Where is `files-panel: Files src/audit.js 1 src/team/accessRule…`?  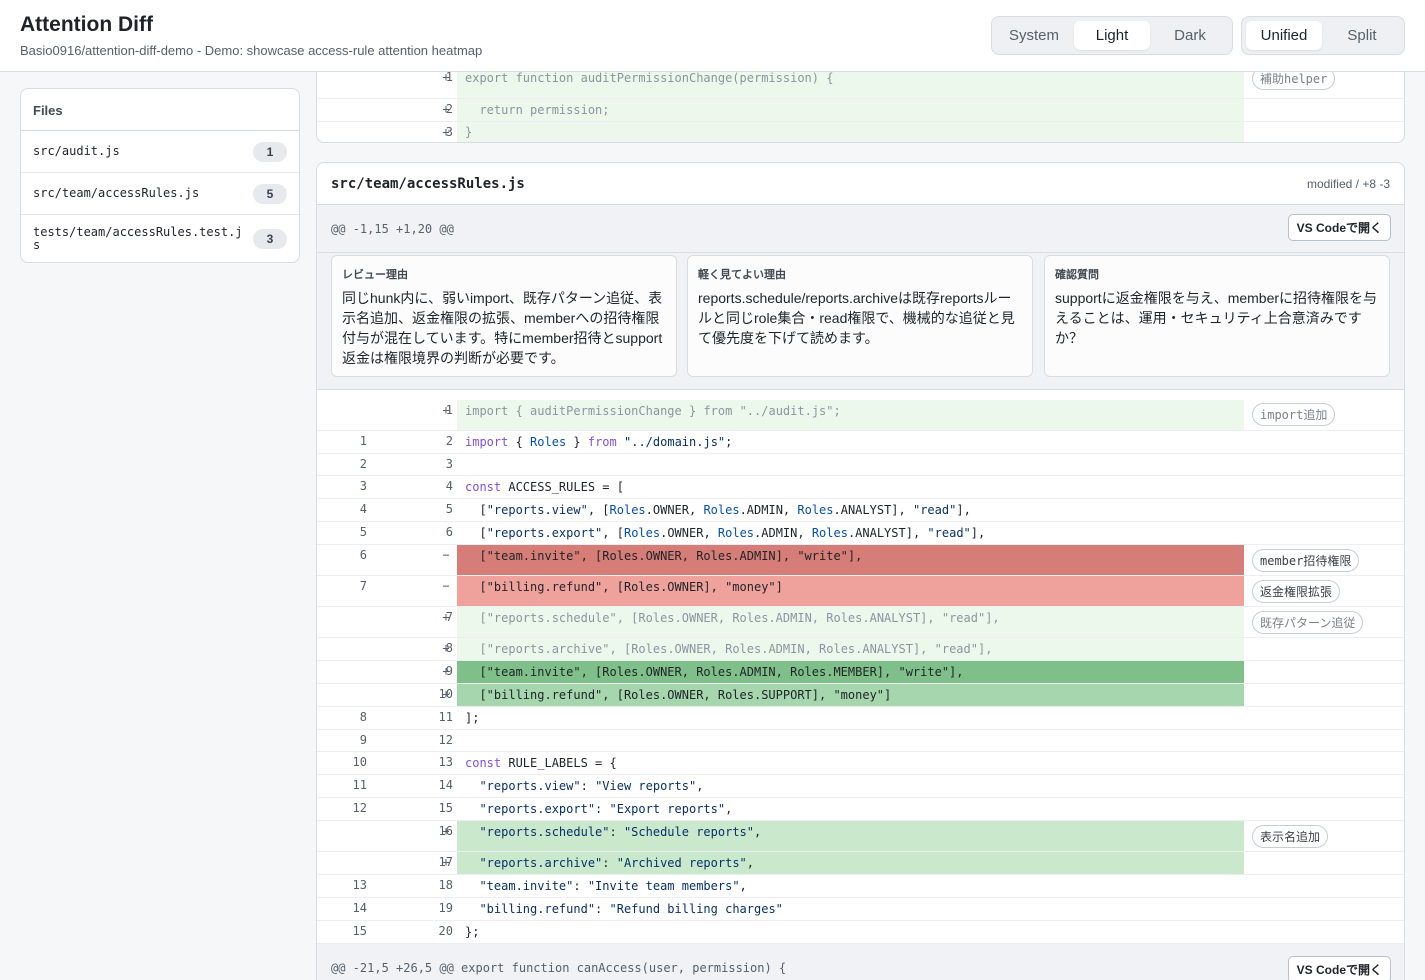 files-panel: Files src/audit.js 1 src/team/accessRule… is located at coordinates (160, 175).